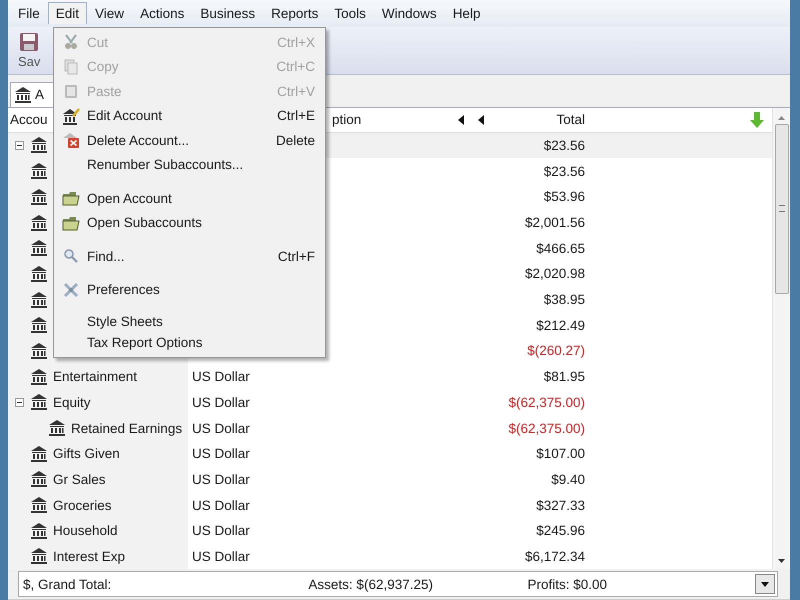 This screenshot has height=600, width=800. What do you see at coordinates (189, 342) in the screenshot?
I see `menu-item: Tax Report Options` at bounding box center [189, 342].